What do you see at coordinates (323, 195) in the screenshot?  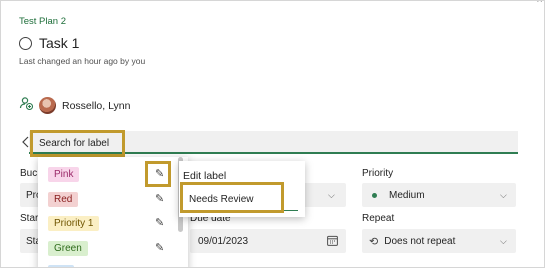 I see `progress-select: ⌵` at bounding box center [323, 195].